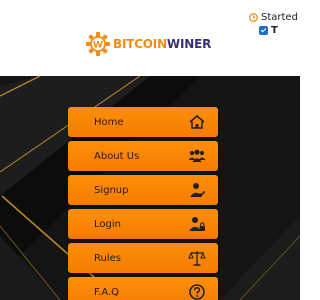  I want to click on social-label: T, so click(274, 30).